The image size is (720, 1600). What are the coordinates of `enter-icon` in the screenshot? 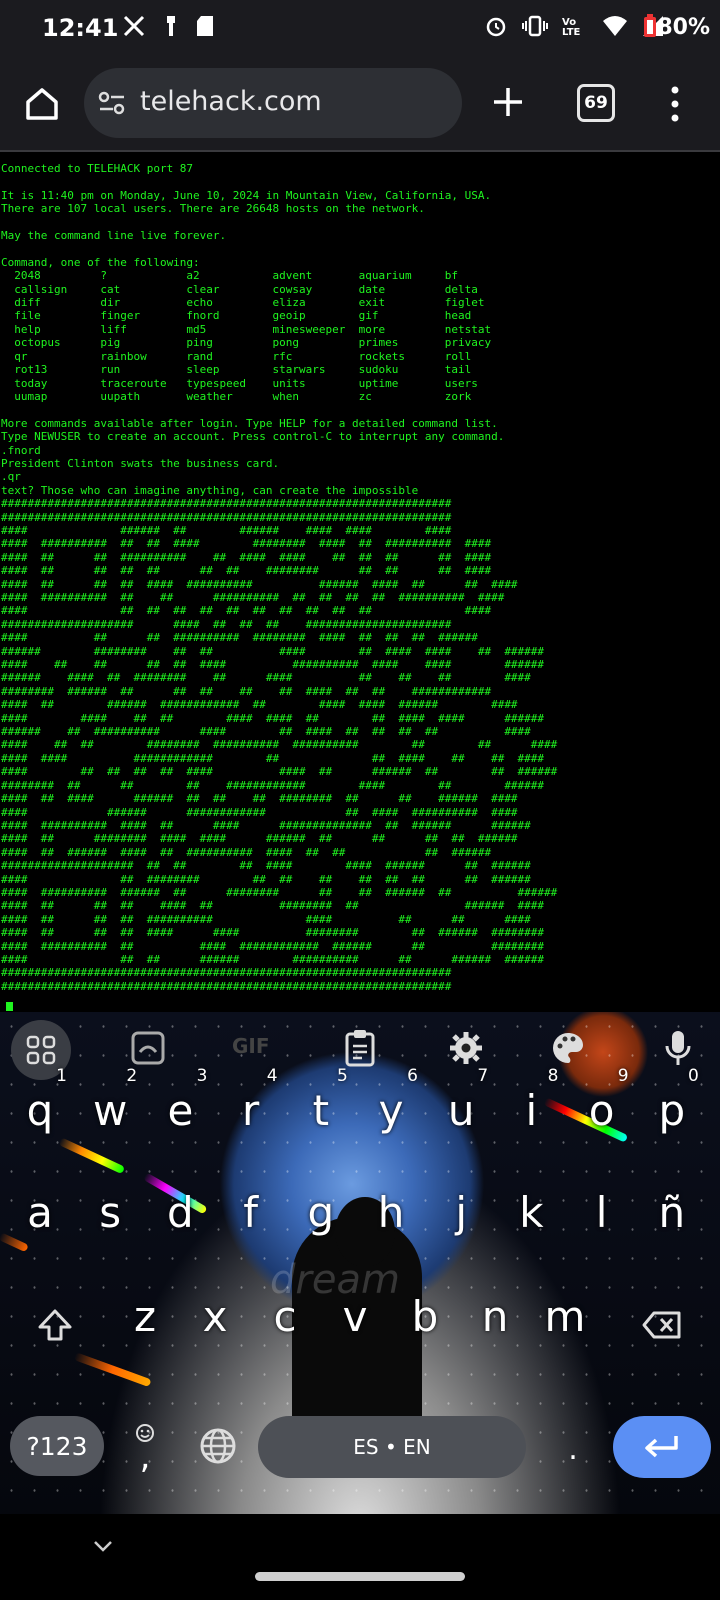 It's located at (661, 1447).